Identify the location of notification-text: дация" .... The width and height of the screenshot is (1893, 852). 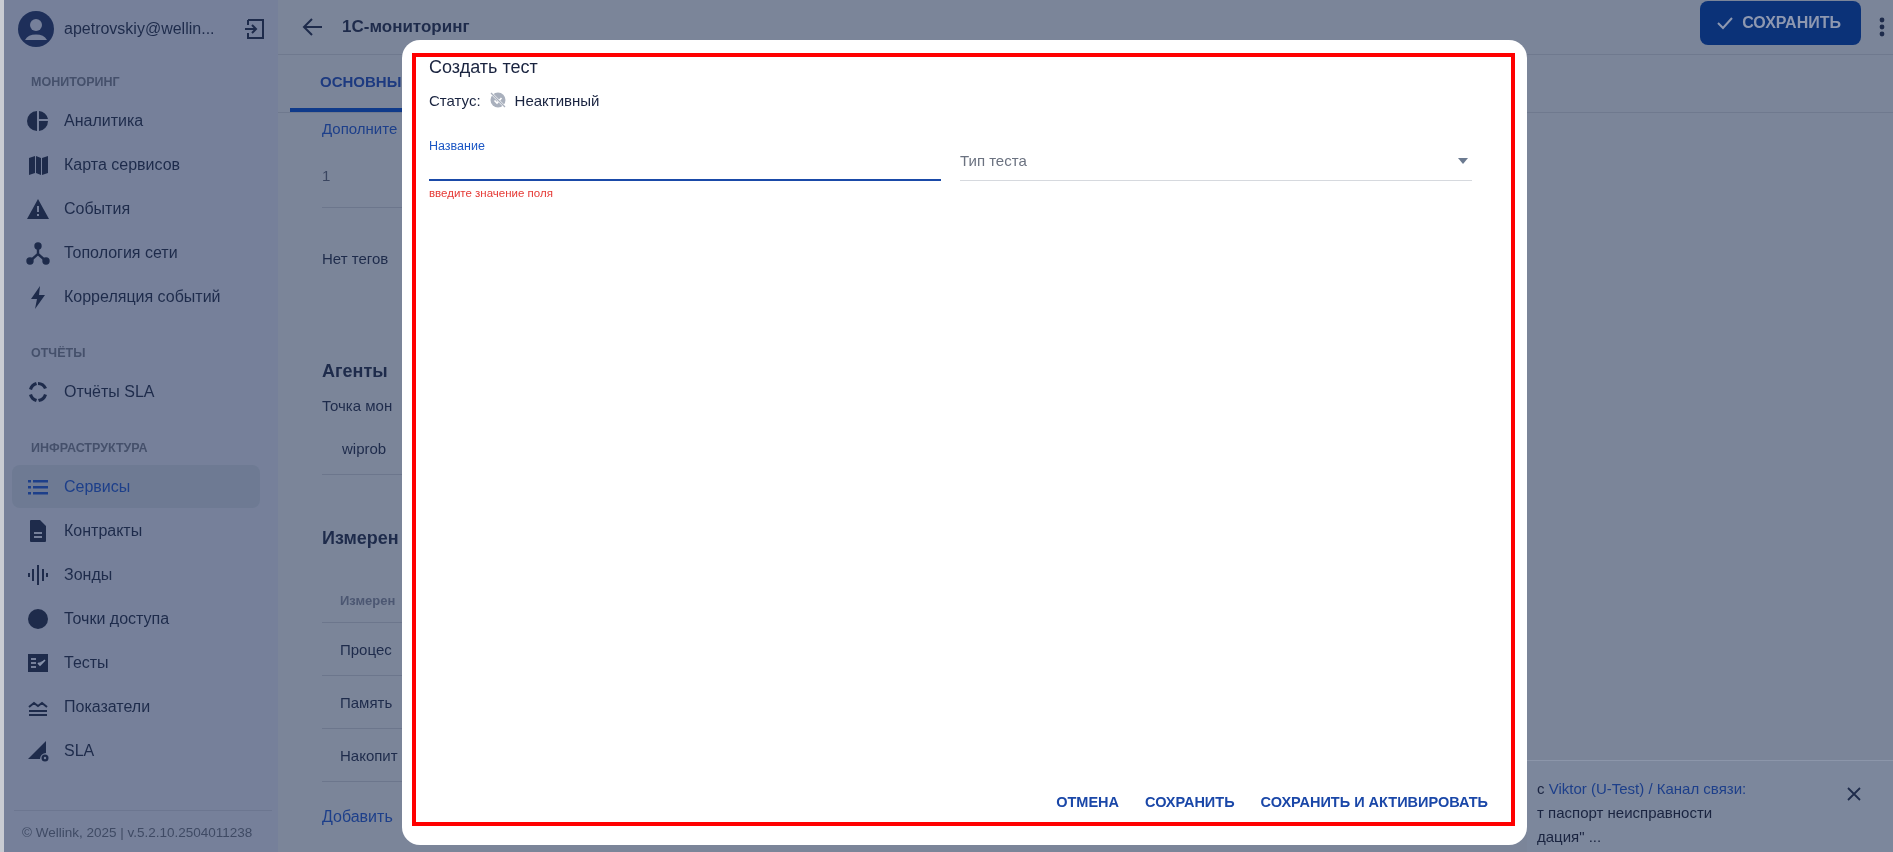
(1570, 837).